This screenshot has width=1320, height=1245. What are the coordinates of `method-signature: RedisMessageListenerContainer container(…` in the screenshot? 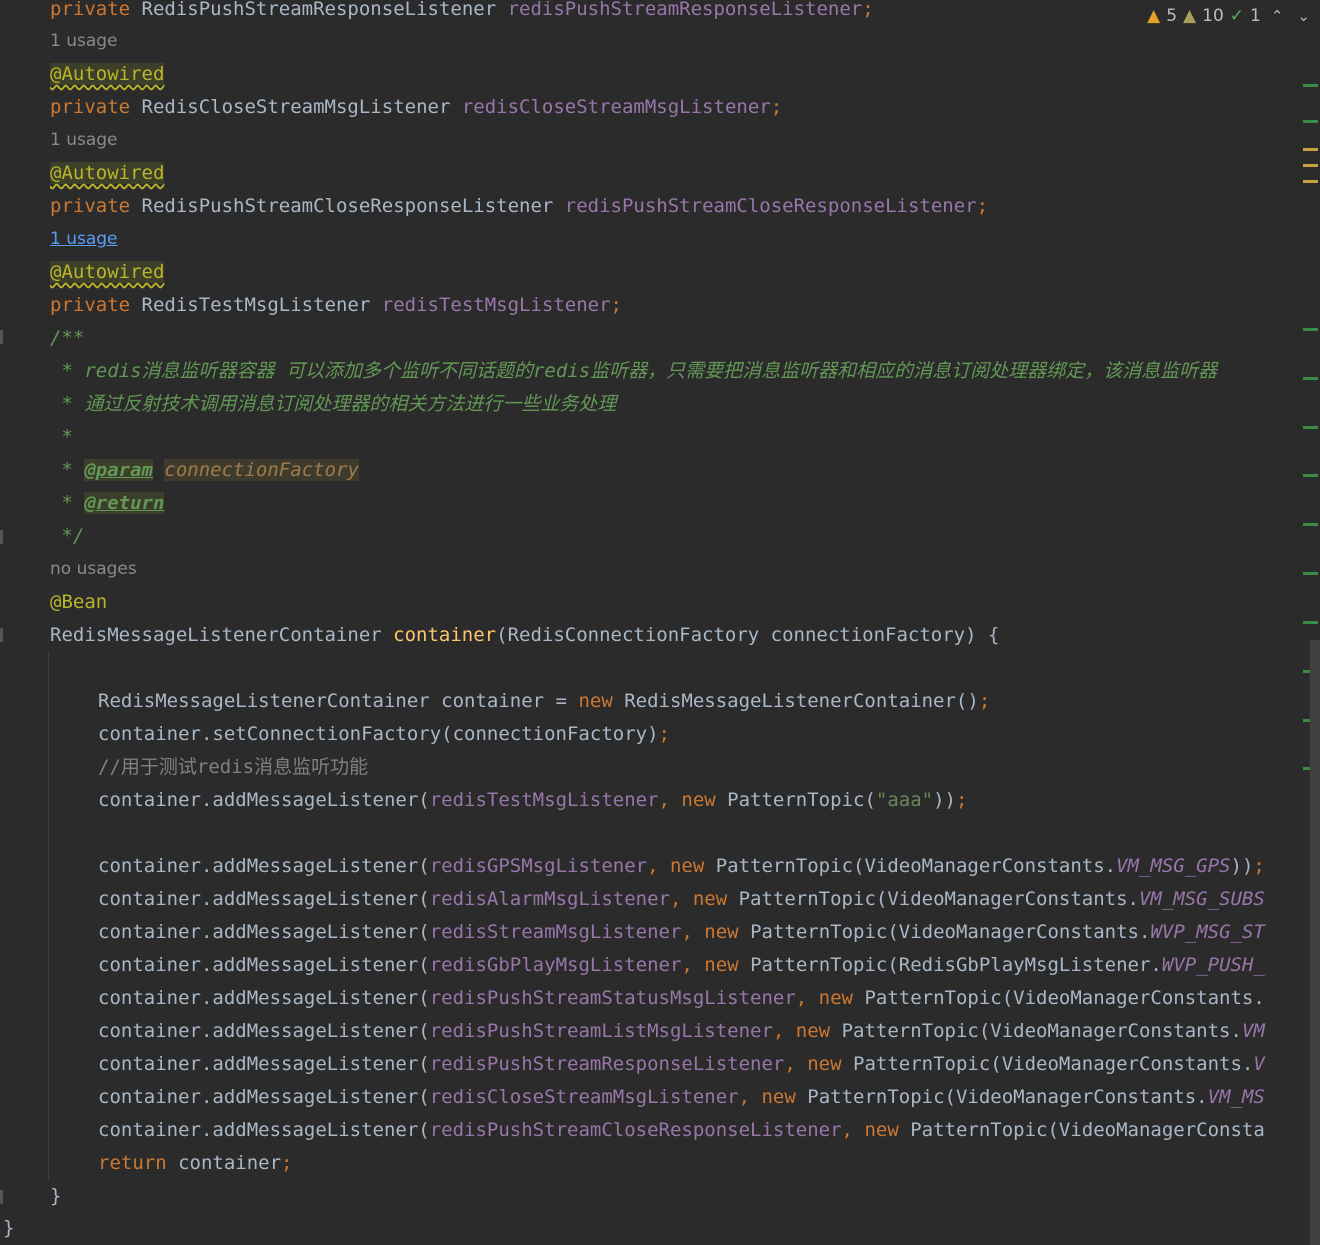 It's located at (524, 635).